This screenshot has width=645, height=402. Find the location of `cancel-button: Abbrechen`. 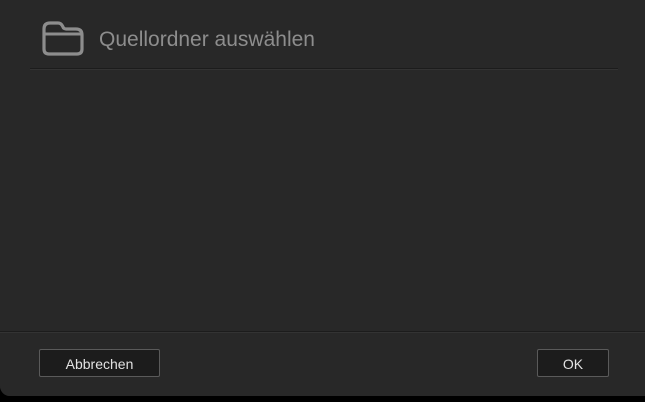

cancel-button: Abbrechen is located at coordinates (99, 363).